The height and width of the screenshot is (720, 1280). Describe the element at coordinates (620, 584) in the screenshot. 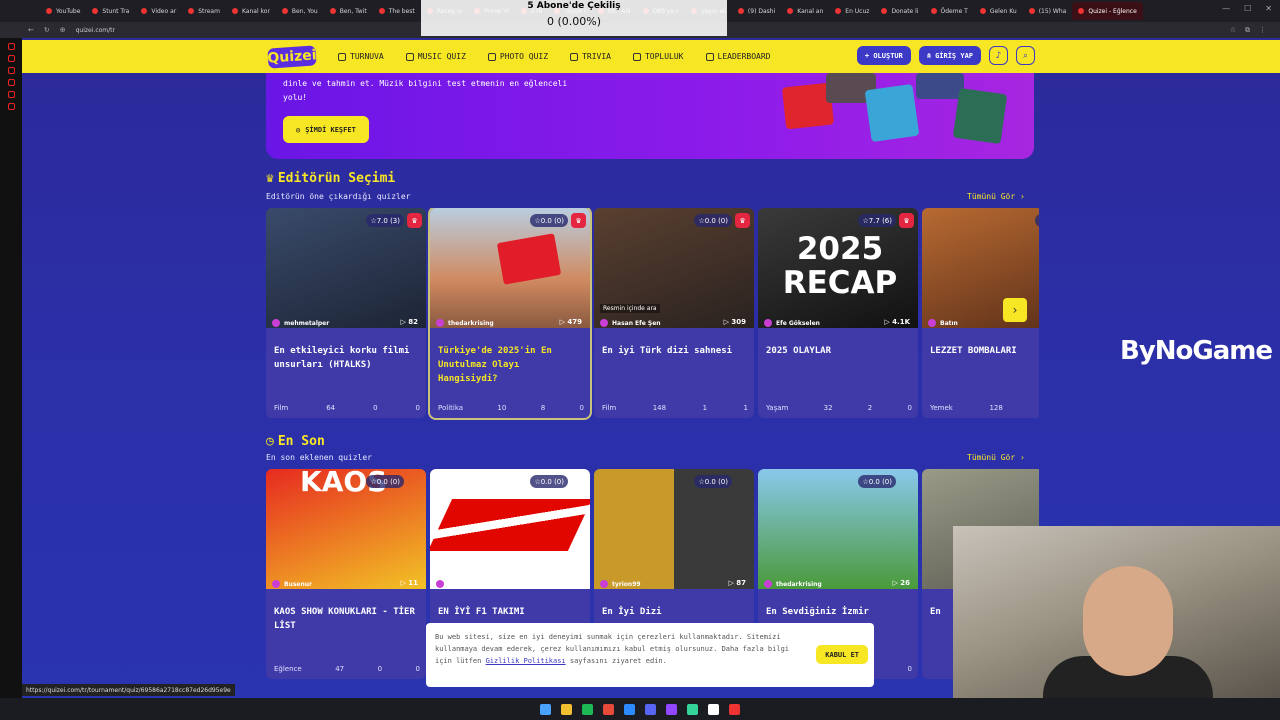

I see `quiz-author: tyrion99` at that location.